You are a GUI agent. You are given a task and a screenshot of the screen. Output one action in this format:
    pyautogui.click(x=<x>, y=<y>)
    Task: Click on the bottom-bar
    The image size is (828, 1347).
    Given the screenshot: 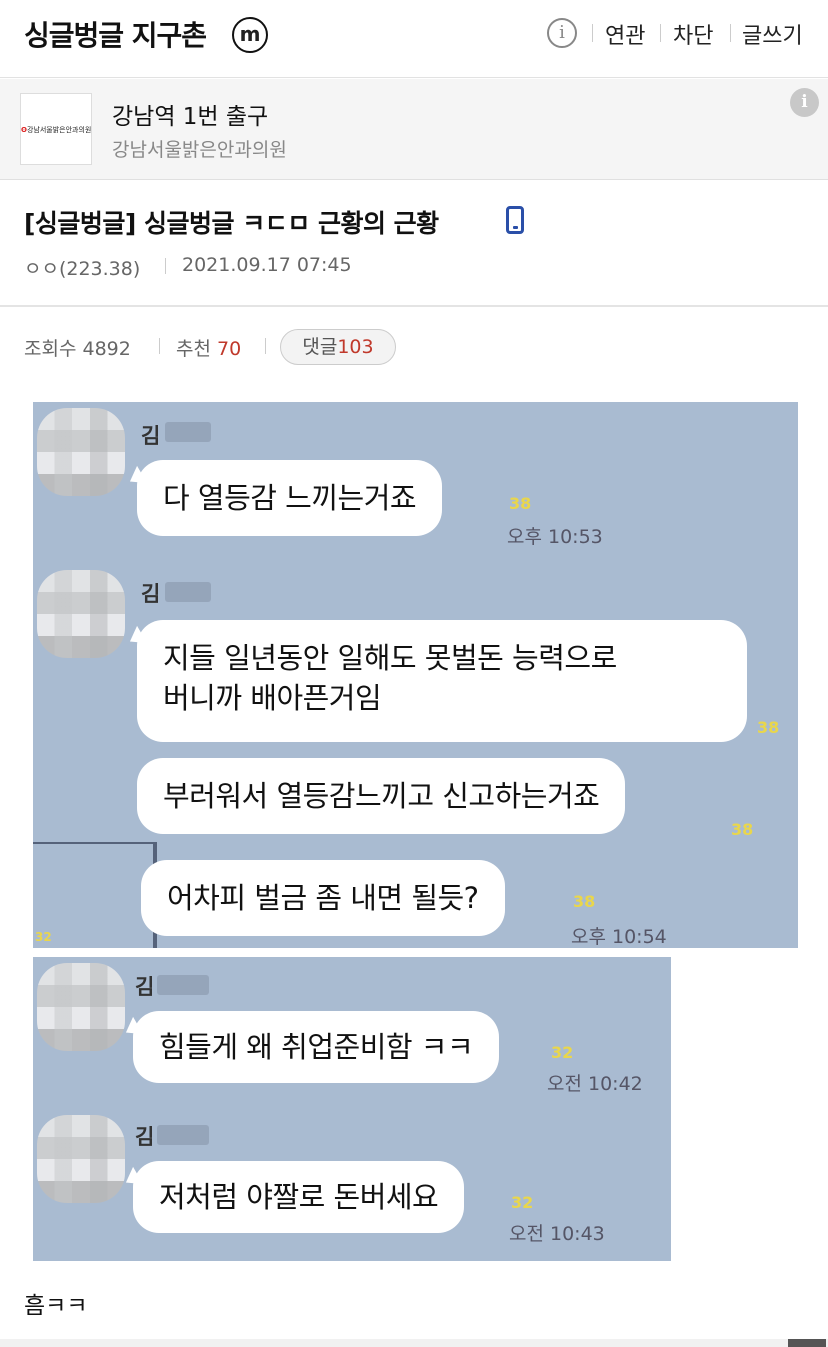 What is the action you would take?
    pyautogui.click(x=414, y=1343)
    